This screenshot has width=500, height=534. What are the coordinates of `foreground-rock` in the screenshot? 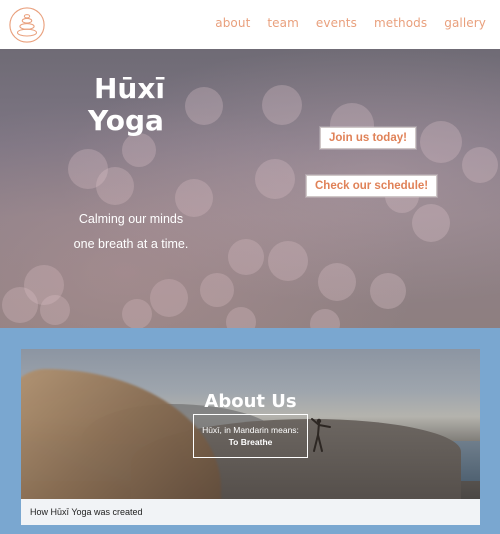 It's located at (121, 434).